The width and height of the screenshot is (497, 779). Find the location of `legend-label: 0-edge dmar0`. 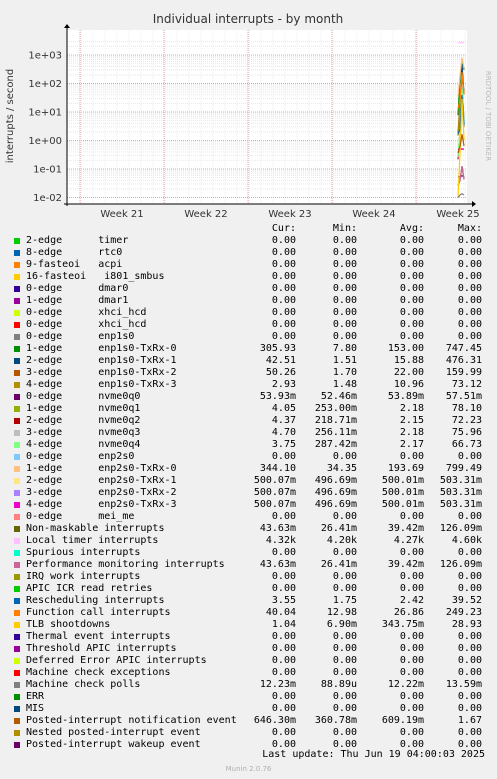

legend-label: 0-edge dmar0 is located at coordinates (77, 288).